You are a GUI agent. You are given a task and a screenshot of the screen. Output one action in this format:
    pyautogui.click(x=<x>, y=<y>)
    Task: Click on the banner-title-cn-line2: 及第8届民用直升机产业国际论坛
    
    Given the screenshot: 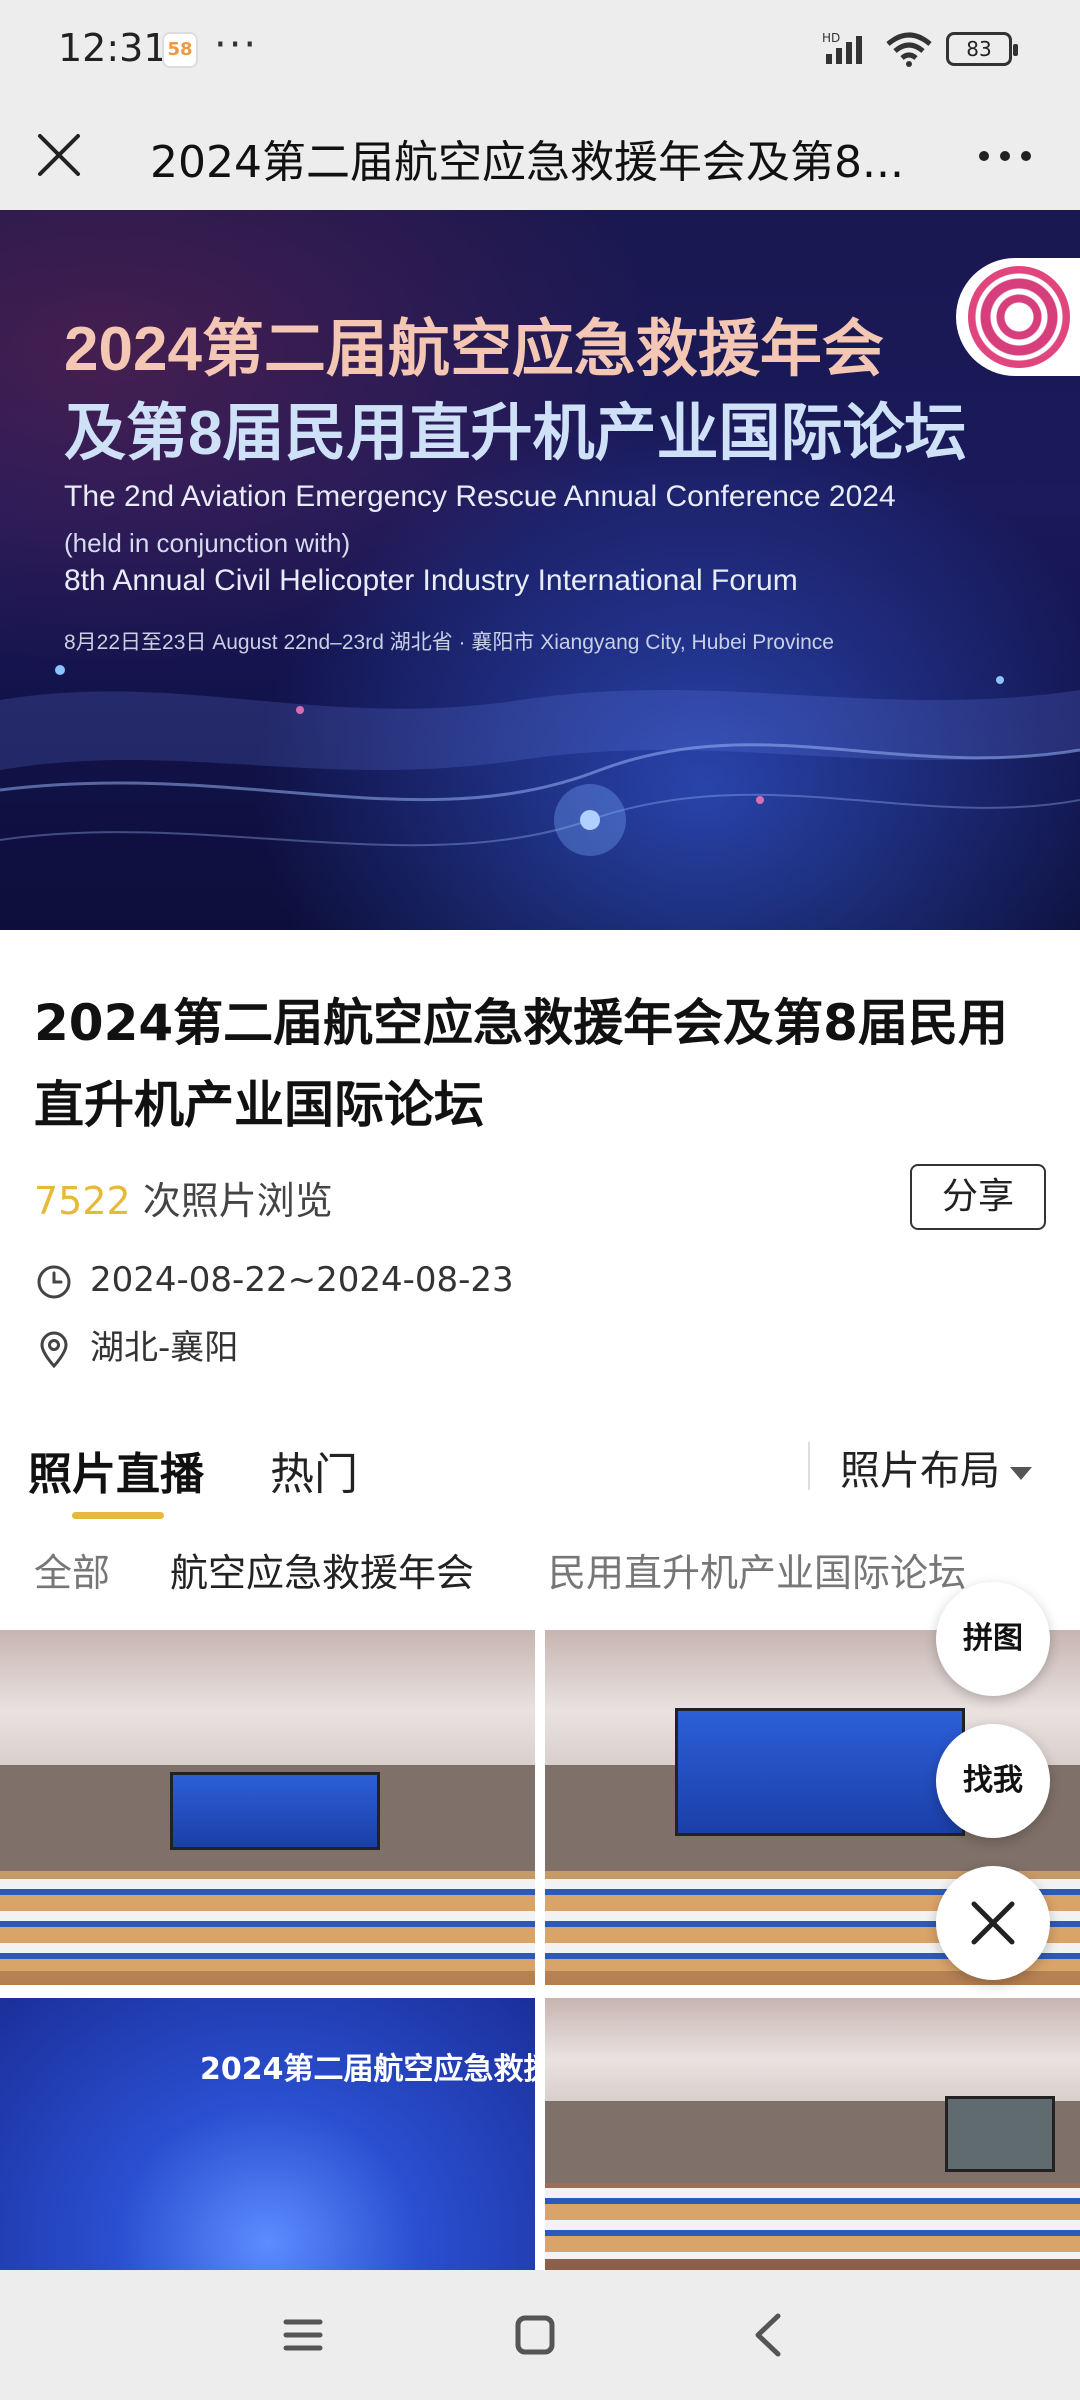 What is the action you would take?
    pyautogui.click(x=515, y=433)
    